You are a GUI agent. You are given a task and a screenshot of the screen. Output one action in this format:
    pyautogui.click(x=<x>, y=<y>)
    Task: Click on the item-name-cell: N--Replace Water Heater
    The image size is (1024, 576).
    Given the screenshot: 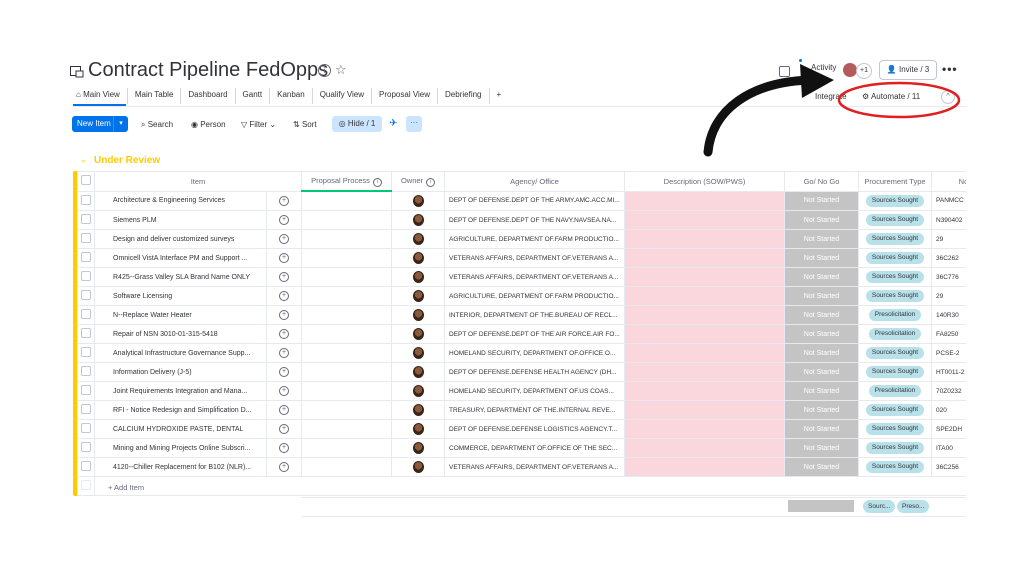 What is the action you would take?
    pyautogui.click(x=180, y=315)
    